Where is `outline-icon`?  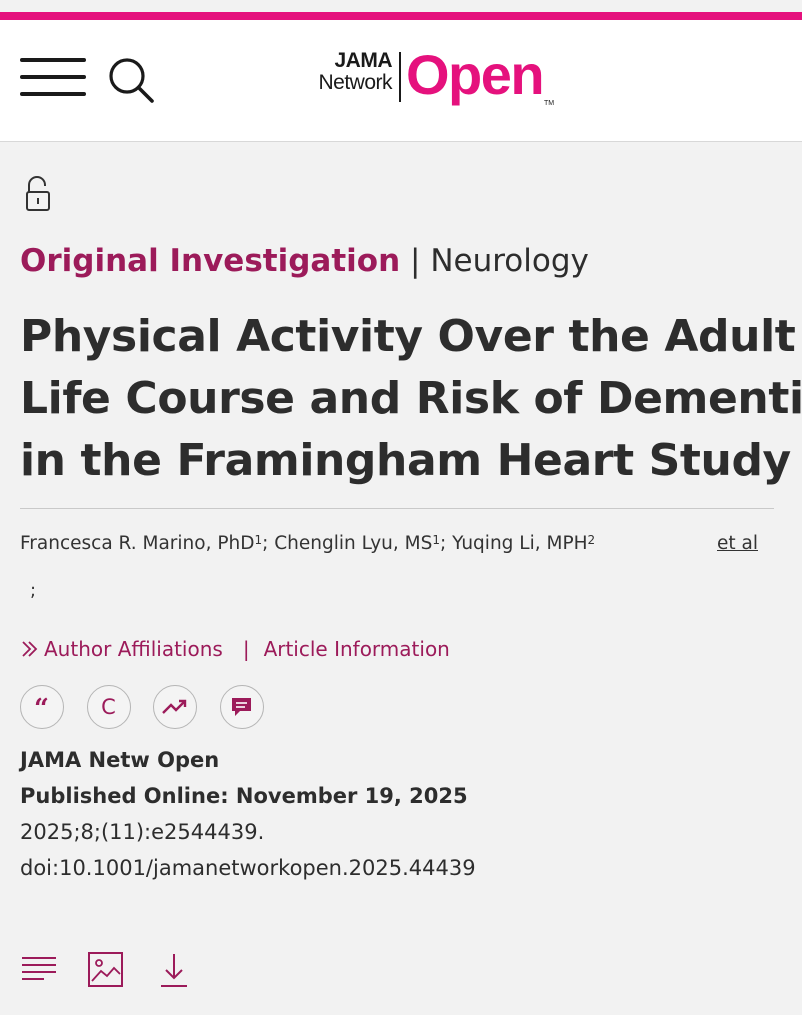 outline-icon is located at coordinates (39, 972).